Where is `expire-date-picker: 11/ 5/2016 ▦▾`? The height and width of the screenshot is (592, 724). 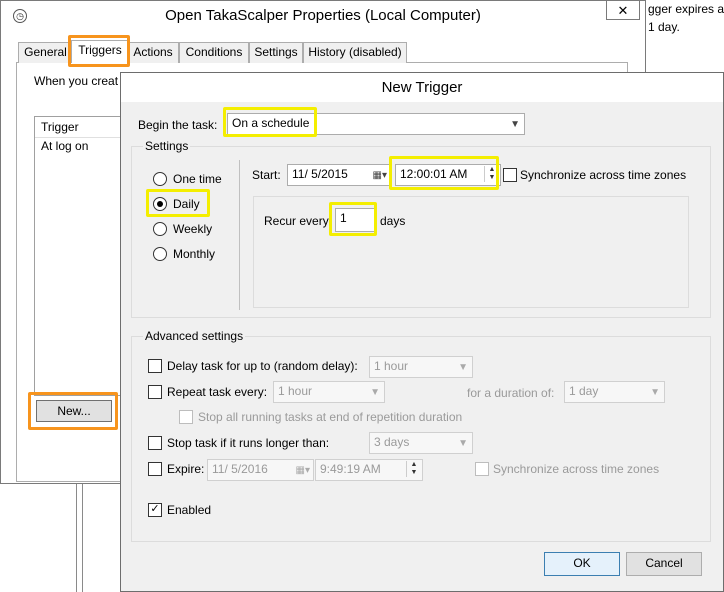
expire-date-picker: 11/ 5/2016 ▦▾ is located at coordinates (260, 470).